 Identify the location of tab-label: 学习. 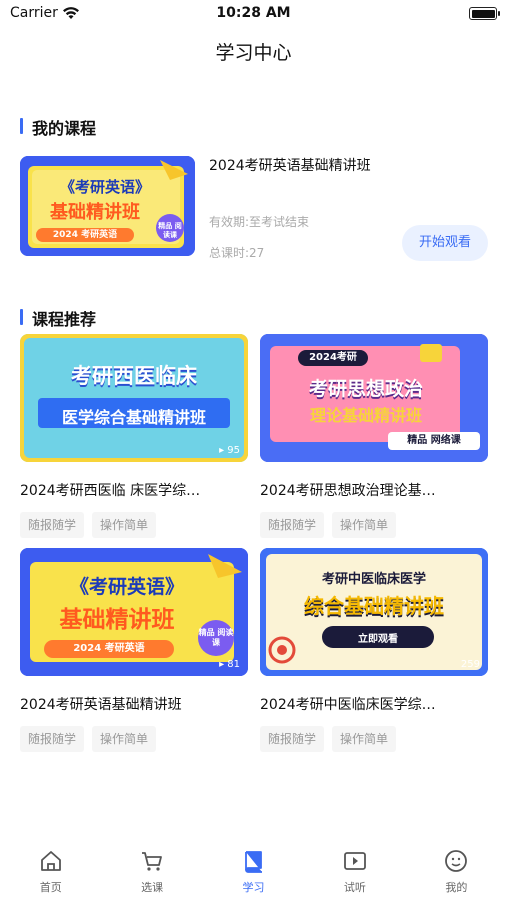
(253, 887).